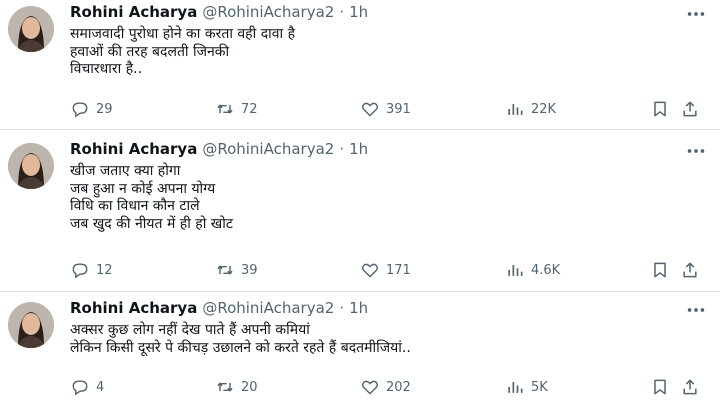 The image size is (720, 404). I want to click on like-count: 171, so click(398, 270).